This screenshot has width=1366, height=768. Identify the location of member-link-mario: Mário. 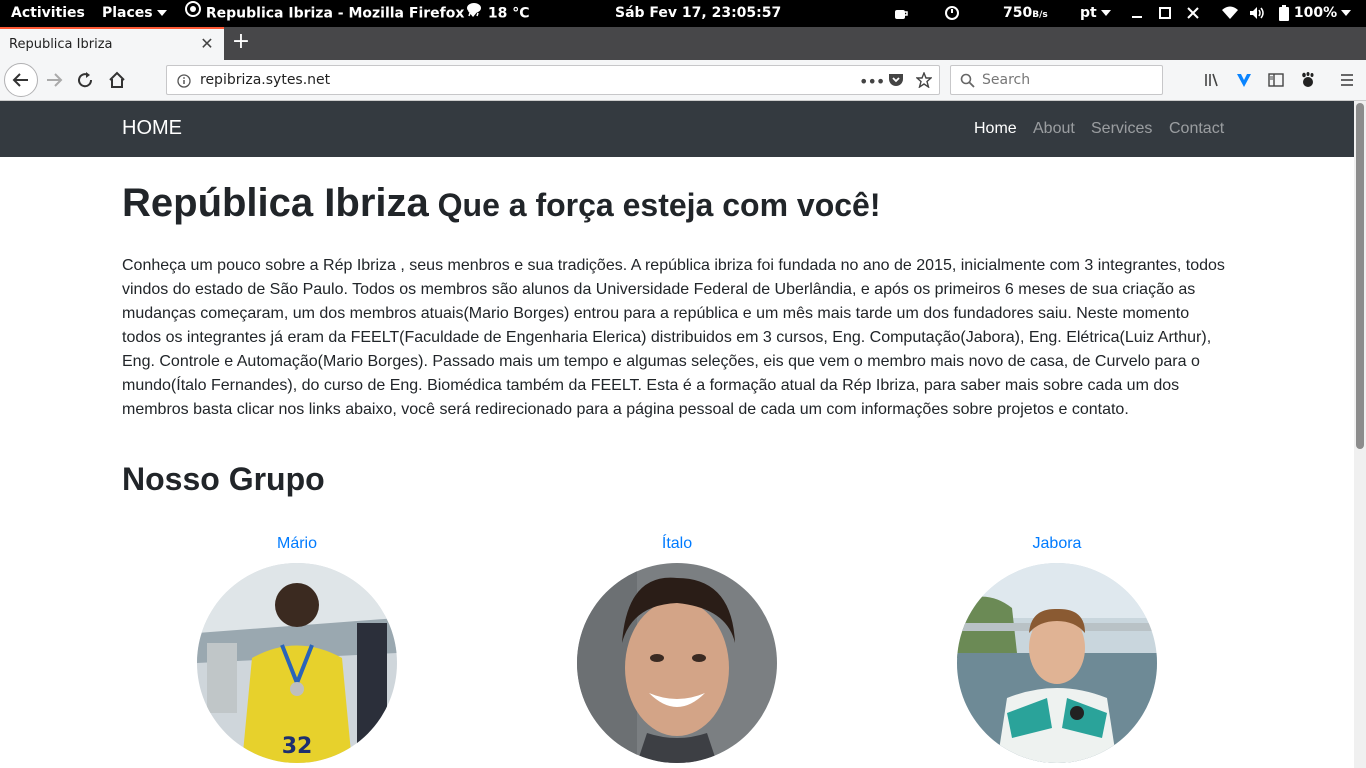
(297, 544).